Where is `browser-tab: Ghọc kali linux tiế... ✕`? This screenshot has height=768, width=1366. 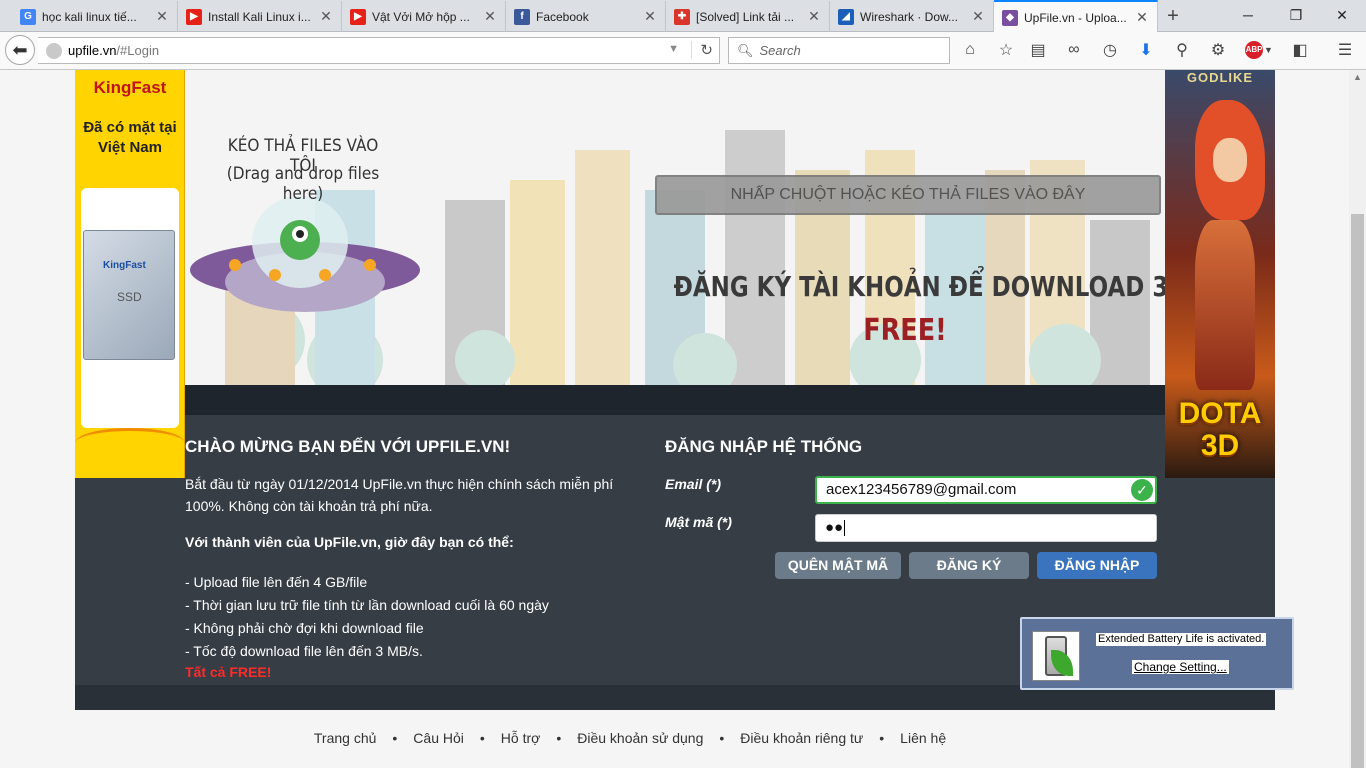
browser-tab: Ghọc kali linux tiế... ✕ is located at coordinates (95, 16).